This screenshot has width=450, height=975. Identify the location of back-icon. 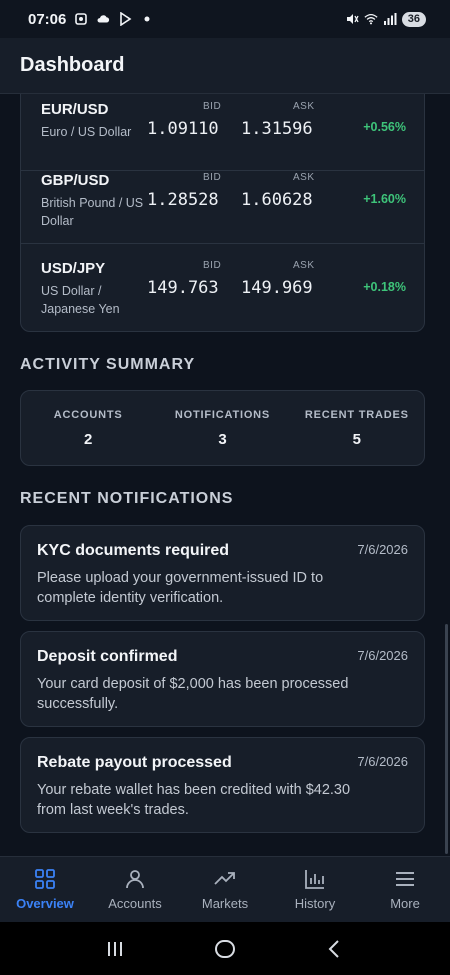
(335, 949).